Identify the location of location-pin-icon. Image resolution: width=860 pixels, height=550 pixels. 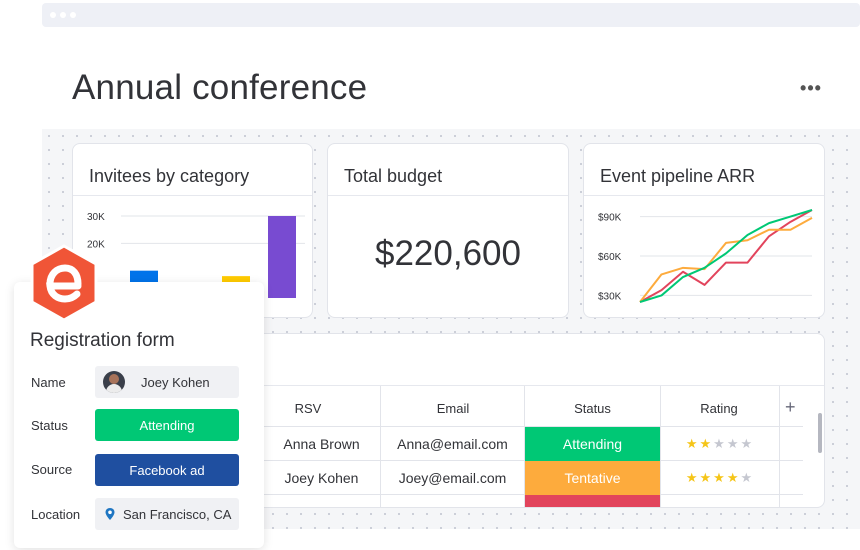
(110, 514).